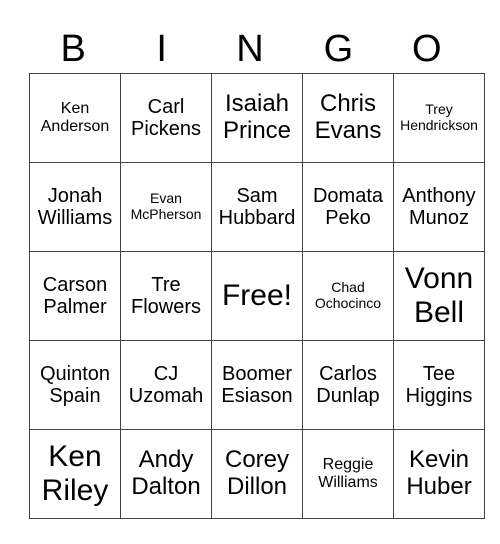 The image size is (500, 544). What do you see at coordinates (73, 49) in the screenshot?
I see `header-letter-b: B` at bounding box center [73, 49].